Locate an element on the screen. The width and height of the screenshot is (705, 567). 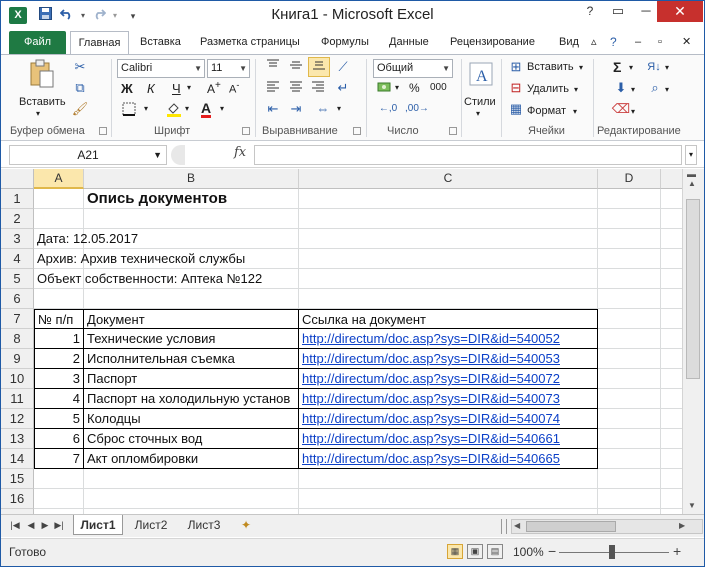
merge-center-icon: ⇔ is located at coordinates (323, 109).